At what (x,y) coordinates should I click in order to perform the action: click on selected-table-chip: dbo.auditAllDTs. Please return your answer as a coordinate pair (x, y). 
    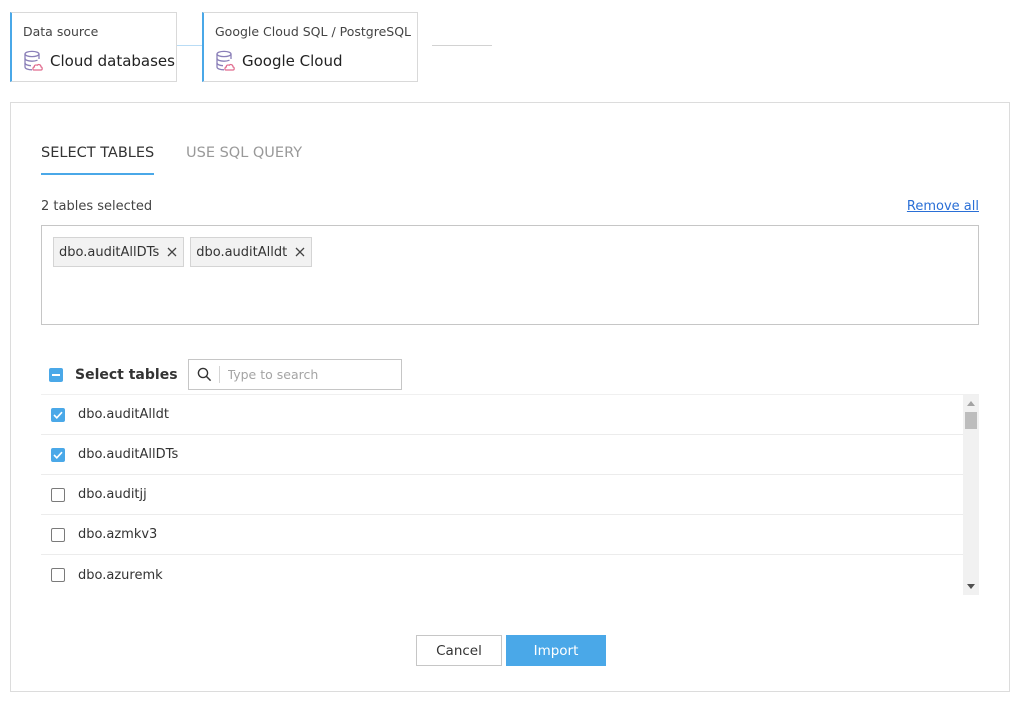
    Looking at the image, I should click on (119, 252).